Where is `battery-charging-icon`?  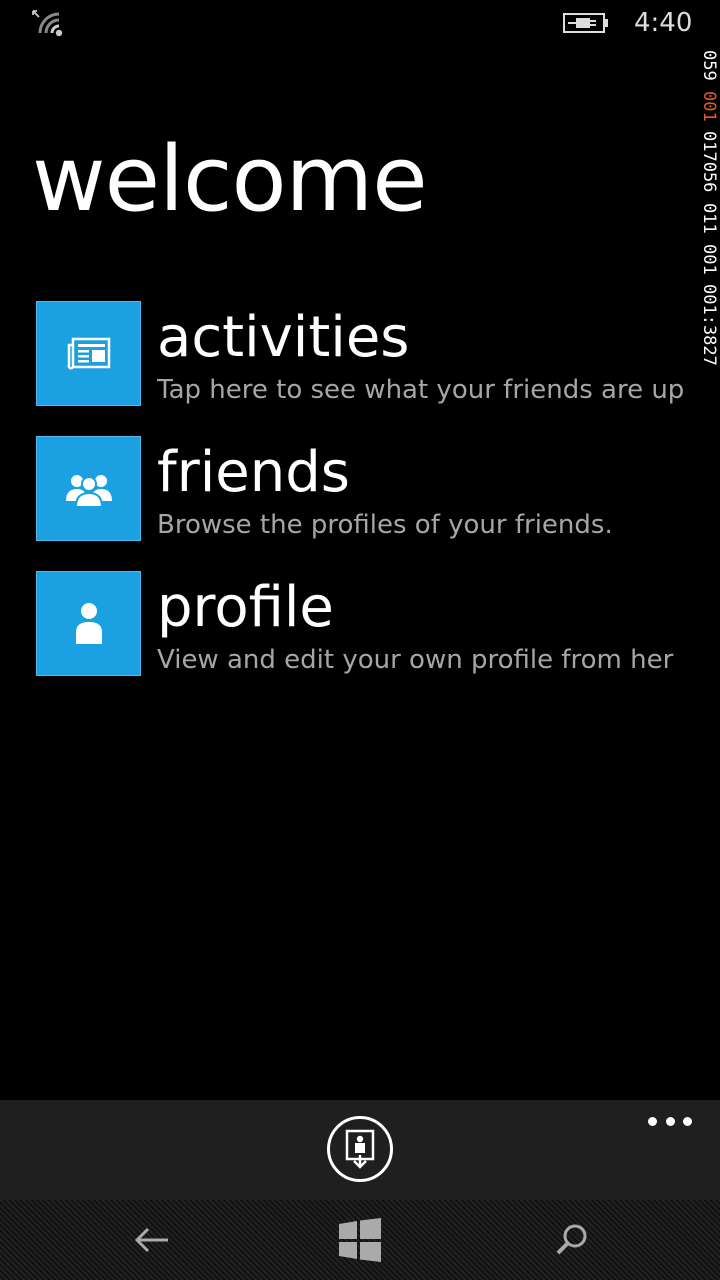
battery-charging-icon is located at coordinates (585, 23).